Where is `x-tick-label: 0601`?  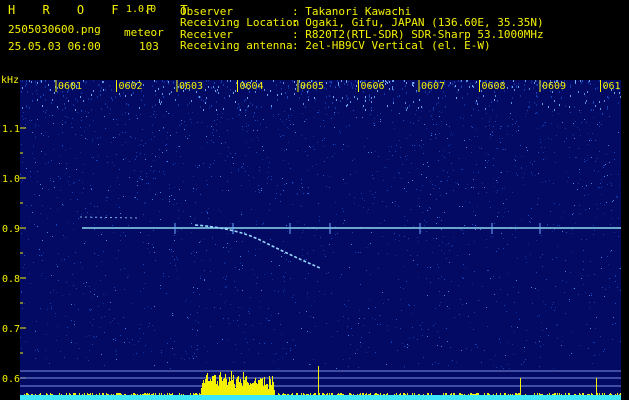
x-tick-label: 0601 is located at coordinates (70, 86).